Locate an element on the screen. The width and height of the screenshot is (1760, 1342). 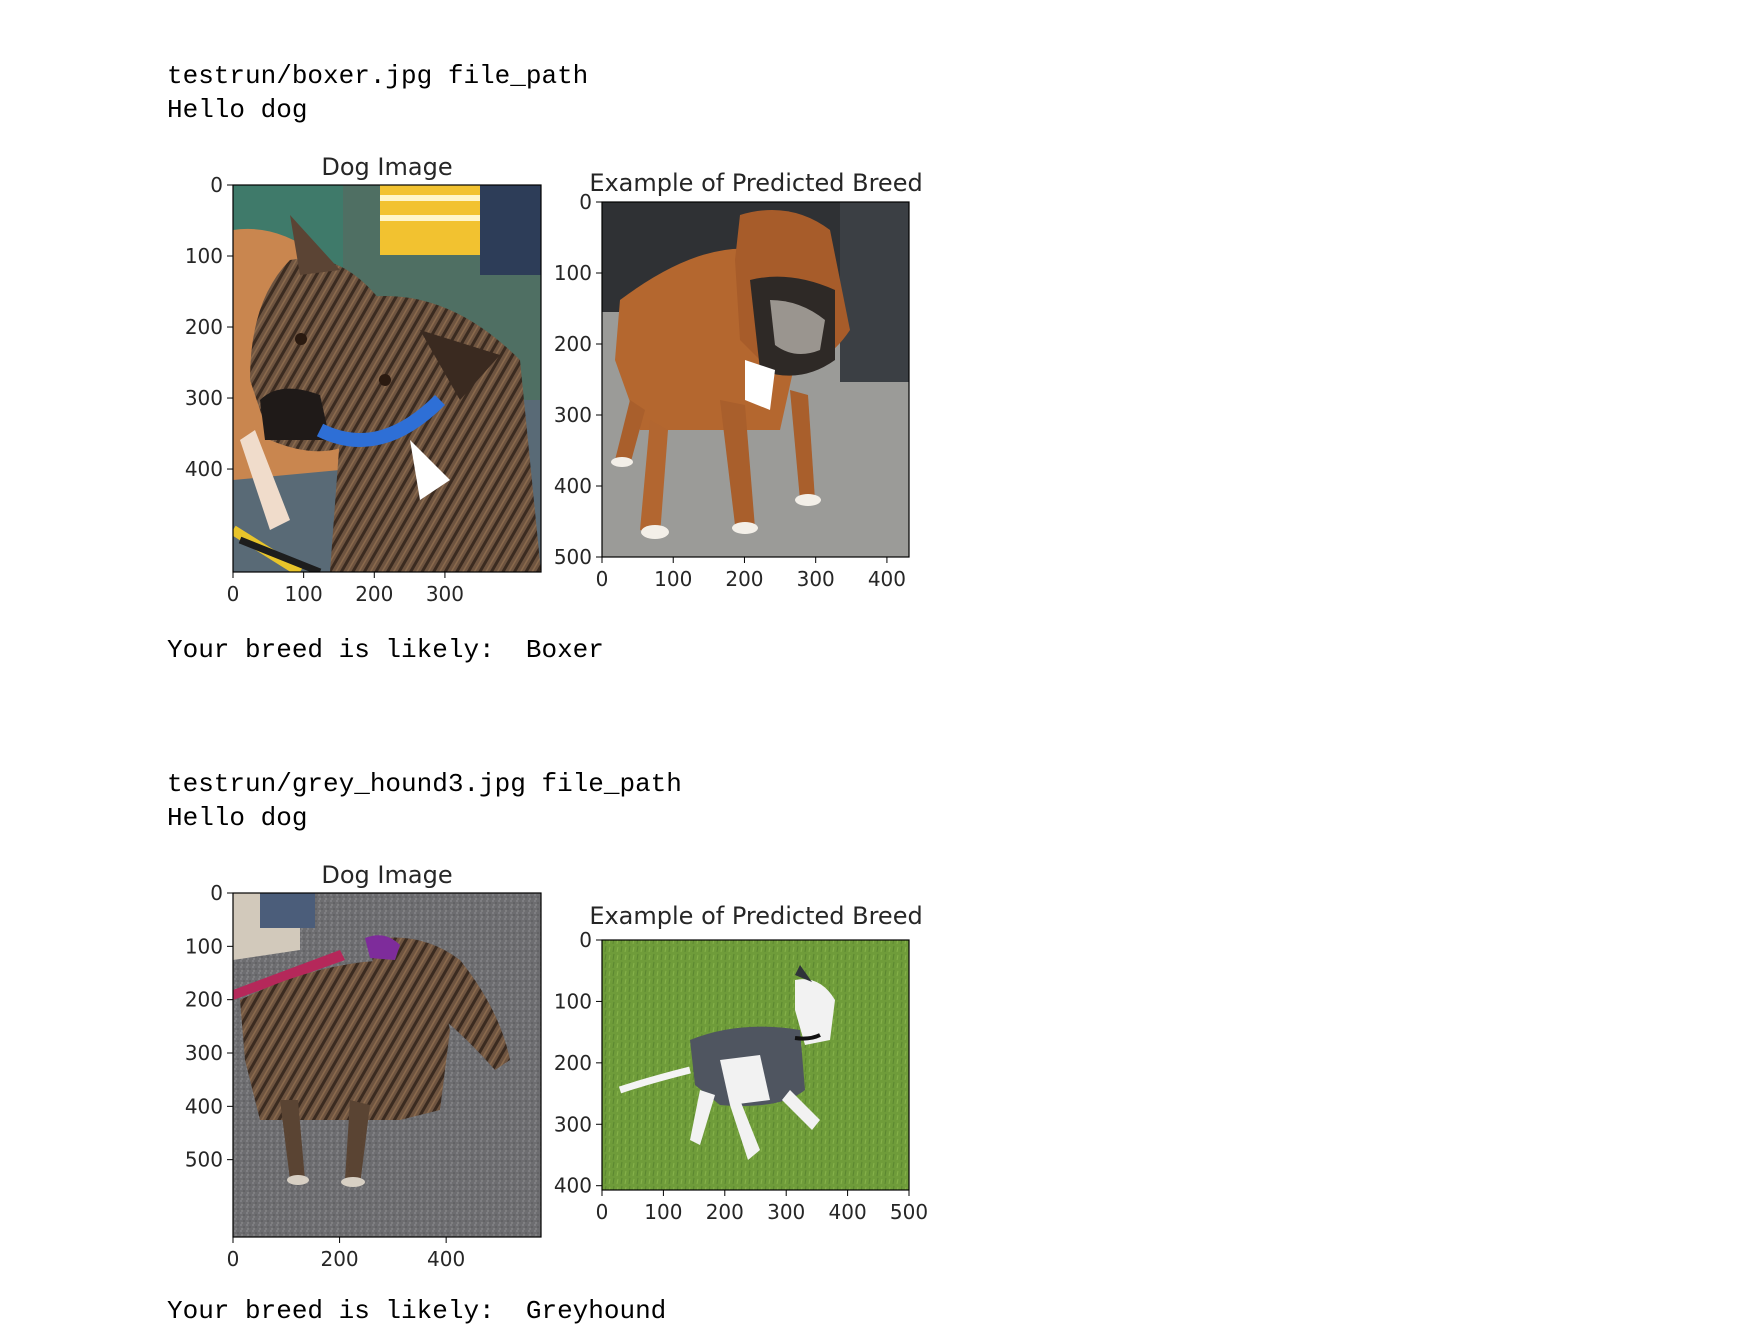
brindle-greyhound-on-asphalt-photo is located at coordinates (387, 1065).